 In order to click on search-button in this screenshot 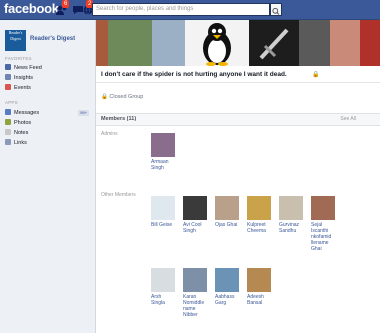, I will do `click(276, 9)`.